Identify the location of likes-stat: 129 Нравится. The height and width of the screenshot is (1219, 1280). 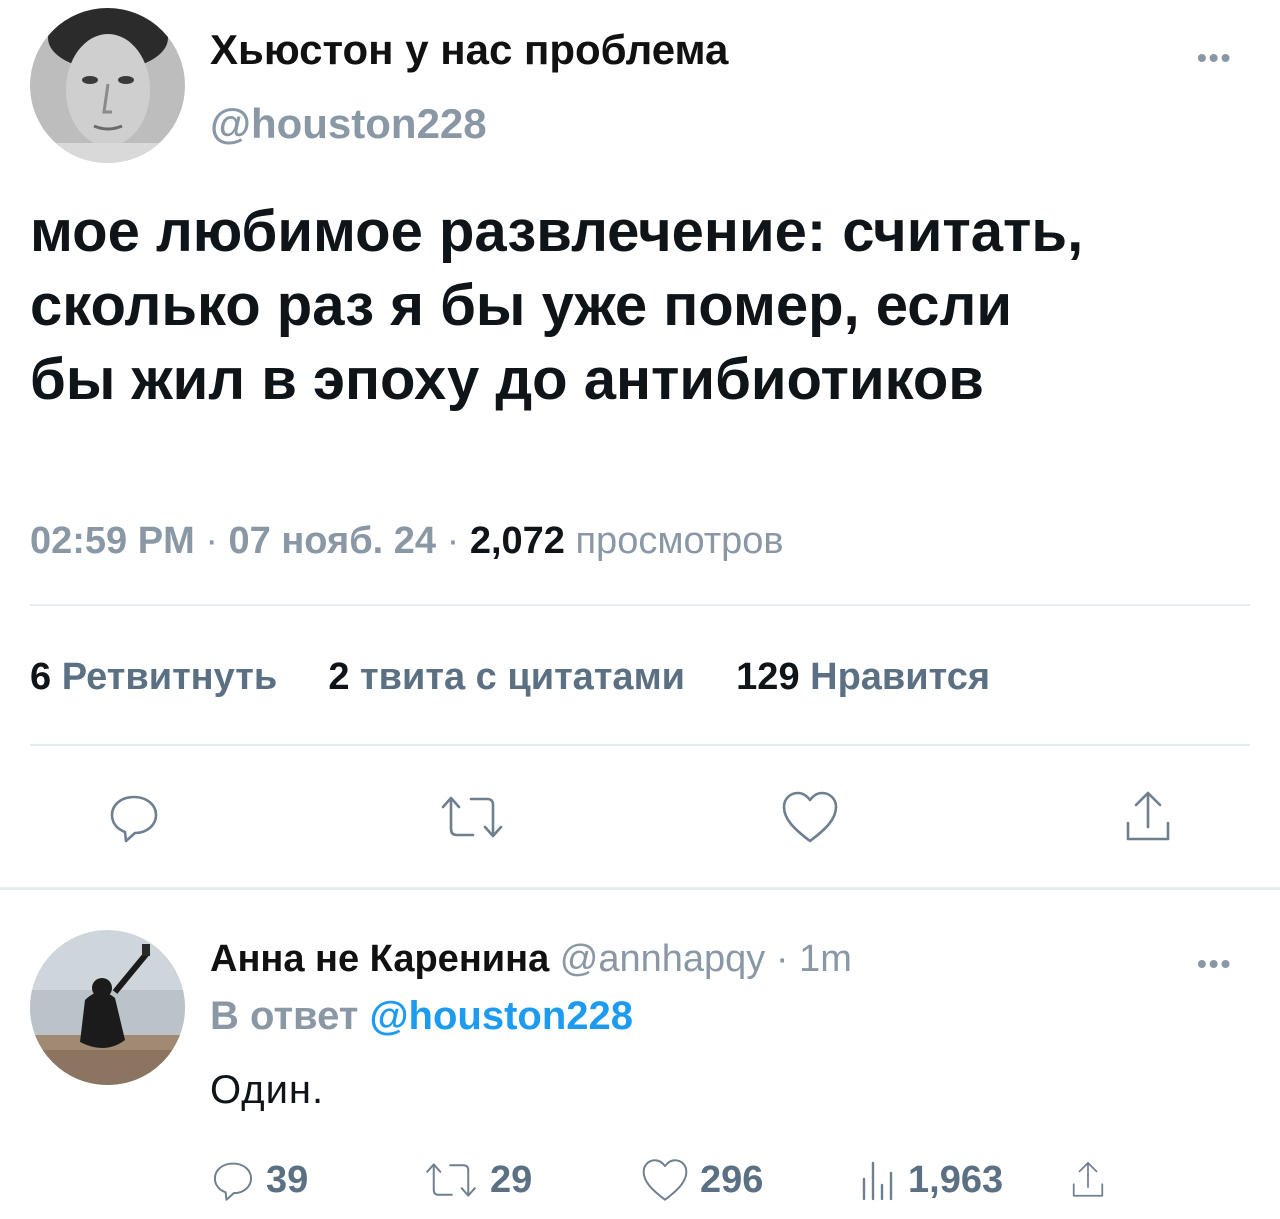
(863, 677).